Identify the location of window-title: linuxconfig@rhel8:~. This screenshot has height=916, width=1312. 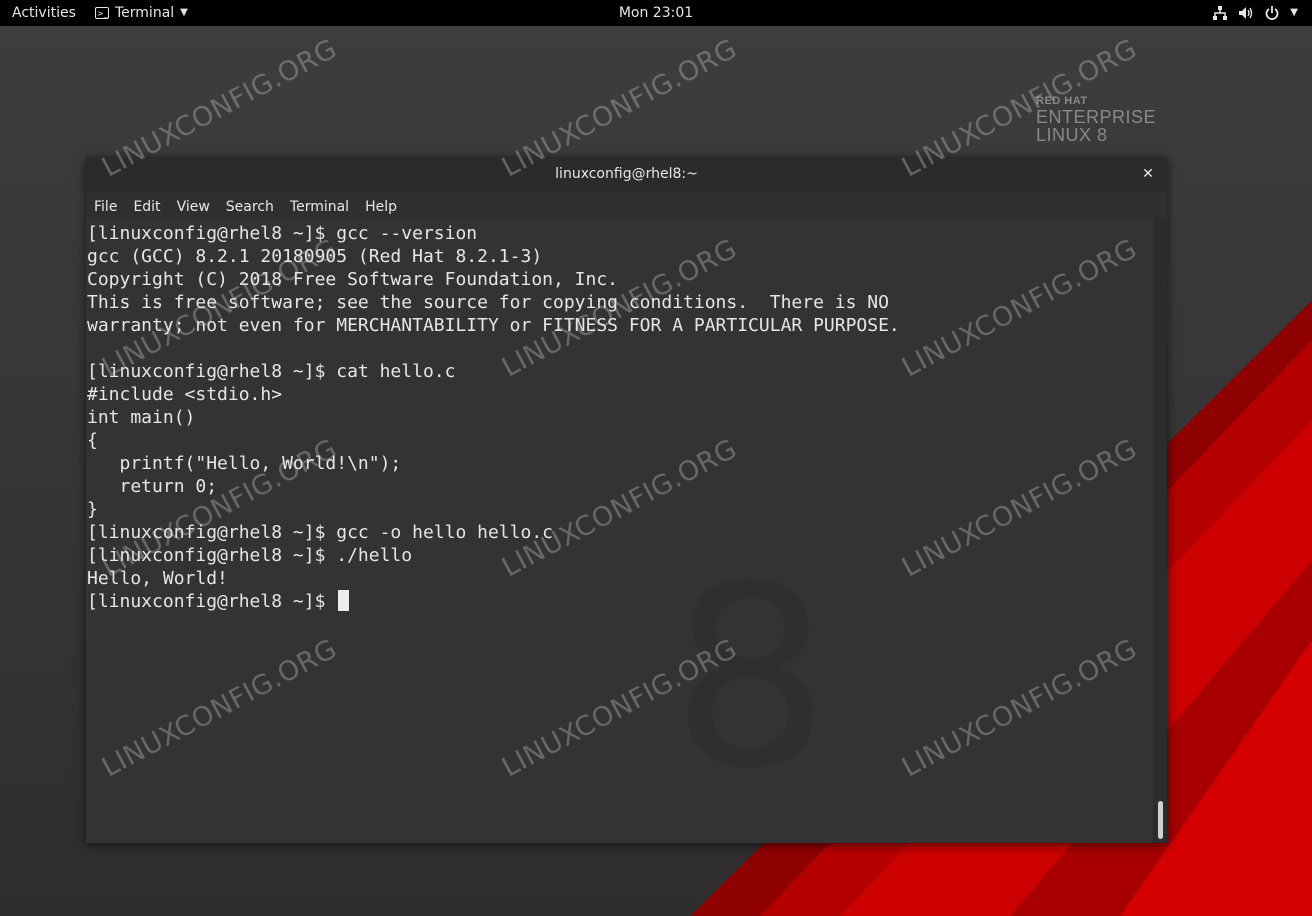
(626, 174).